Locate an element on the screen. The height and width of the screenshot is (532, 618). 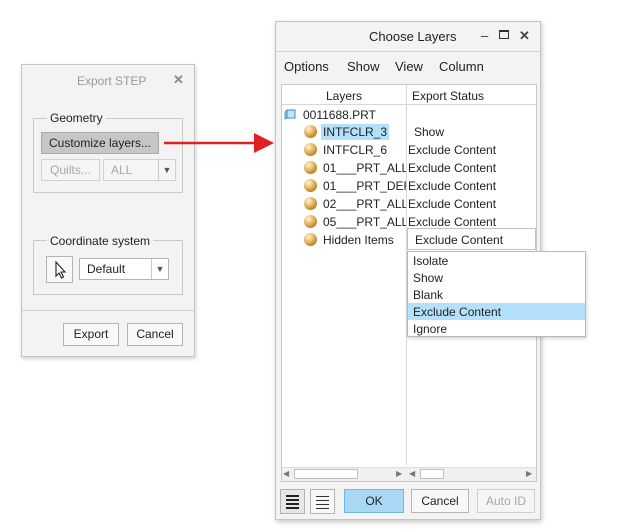
collapse-all-button is located at coordinates (322, 501).